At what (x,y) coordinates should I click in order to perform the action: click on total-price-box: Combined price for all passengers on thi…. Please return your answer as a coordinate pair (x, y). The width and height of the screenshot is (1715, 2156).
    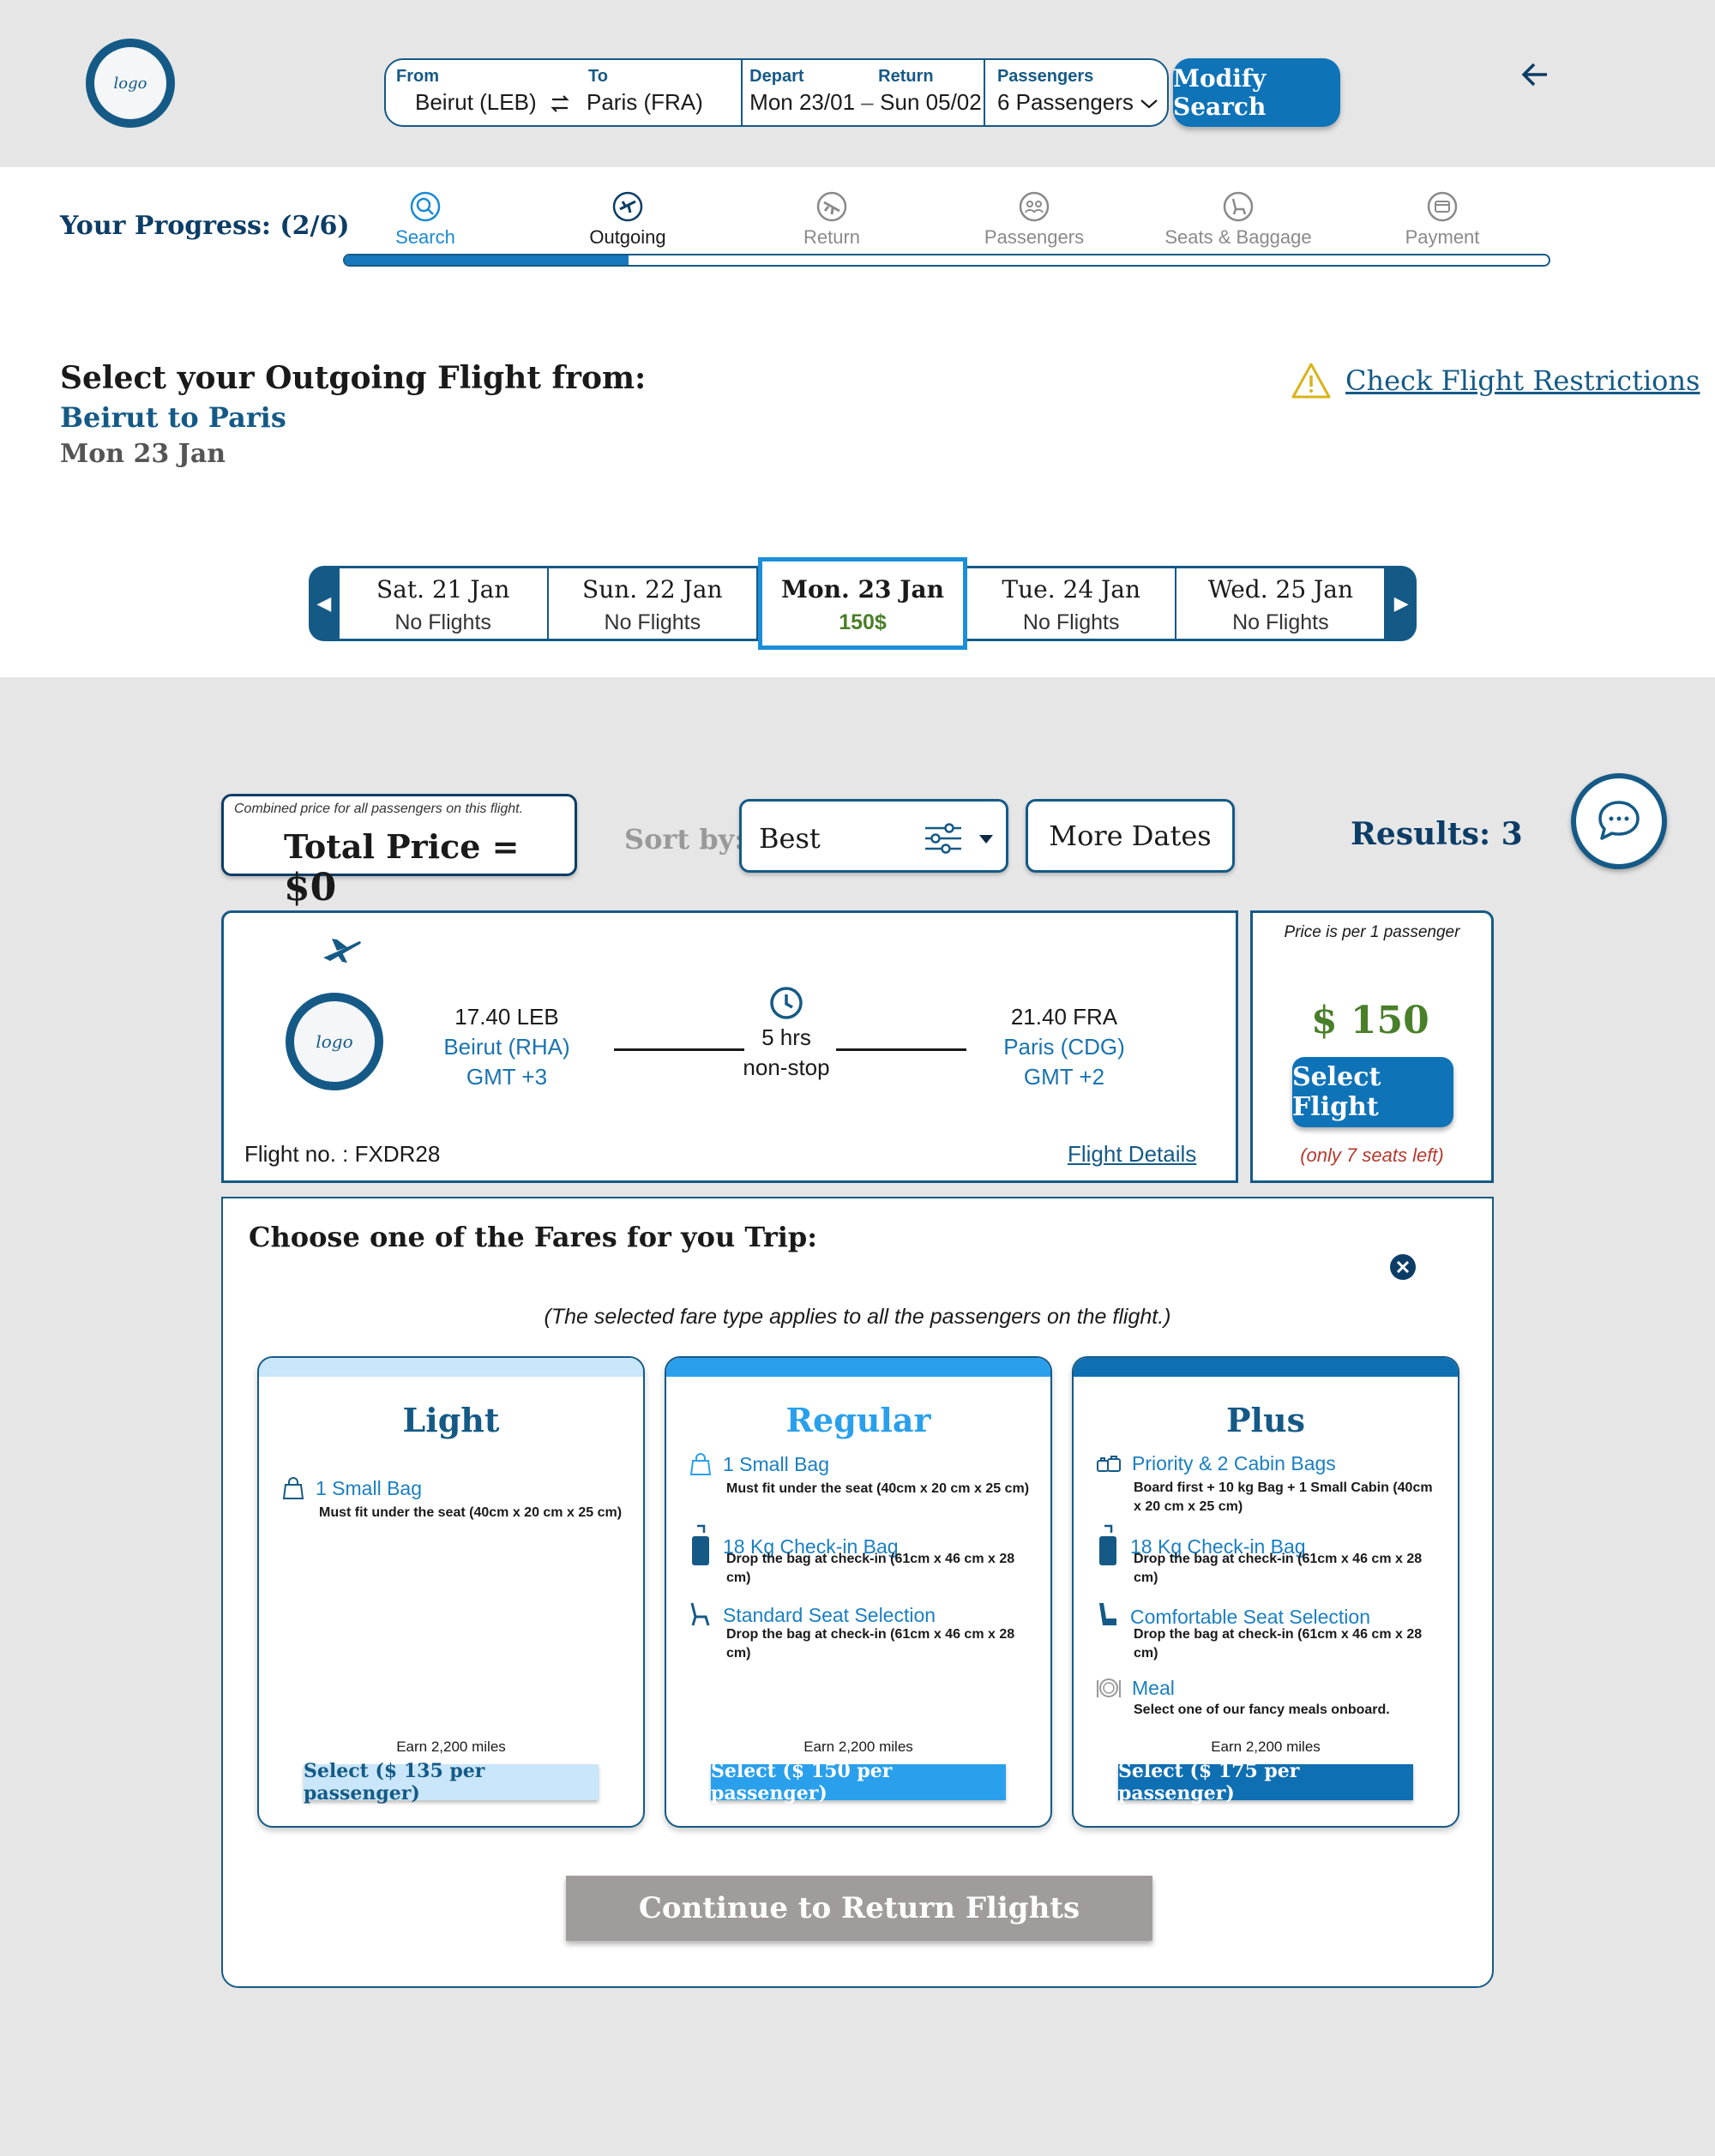
    Looking at the image, I should click on (399, 852).